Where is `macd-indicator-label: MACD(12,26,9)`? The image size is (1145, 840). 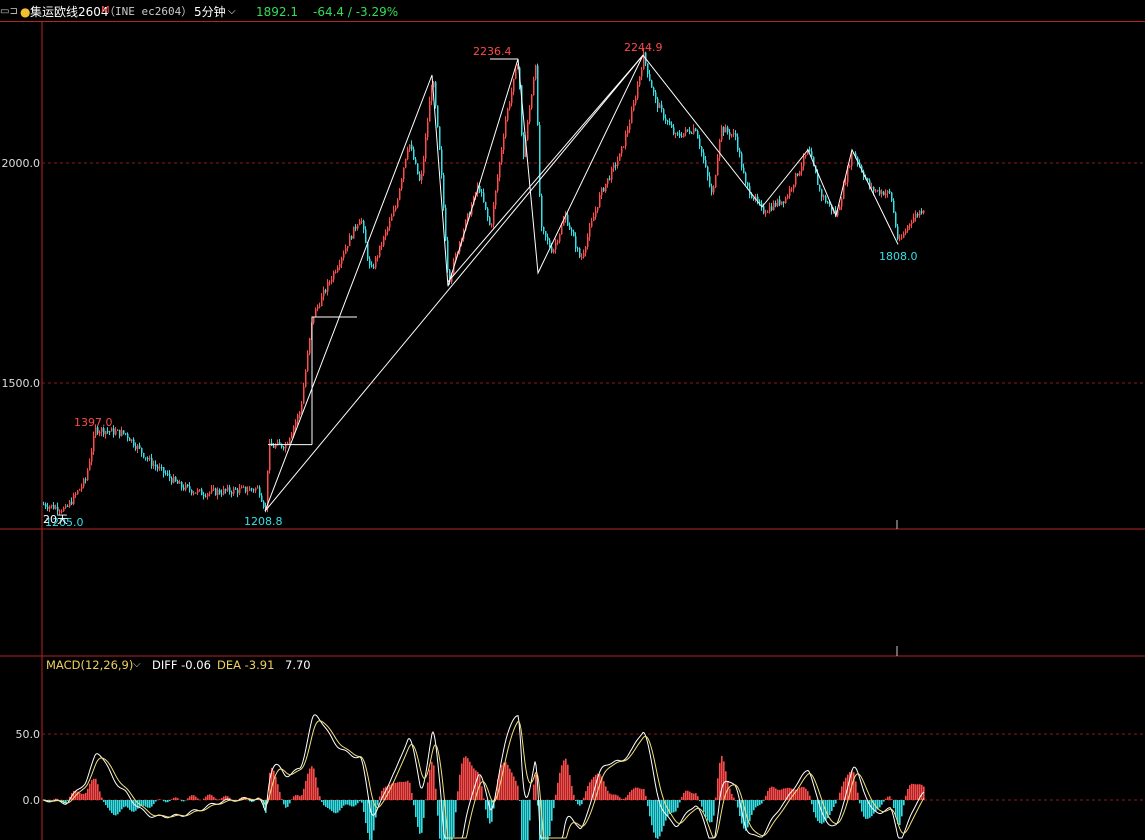
macd-indicator-label: MACD(12,26,9) is located at coordinates (89, 665).